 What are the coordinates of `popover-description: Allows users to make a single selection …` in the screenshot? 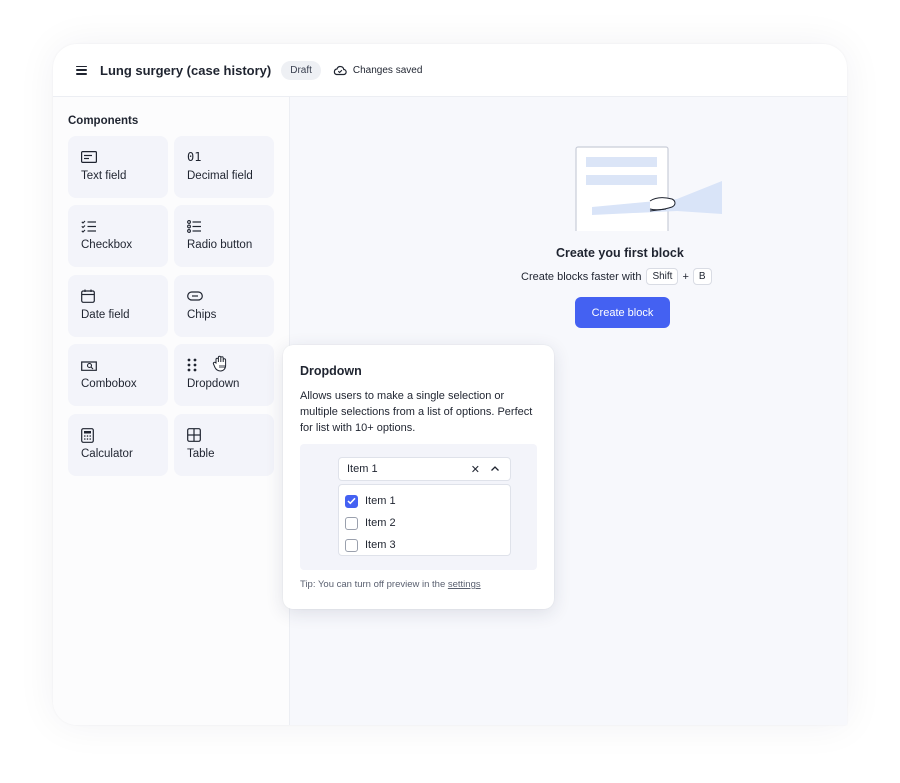 It's located at (416, 412).